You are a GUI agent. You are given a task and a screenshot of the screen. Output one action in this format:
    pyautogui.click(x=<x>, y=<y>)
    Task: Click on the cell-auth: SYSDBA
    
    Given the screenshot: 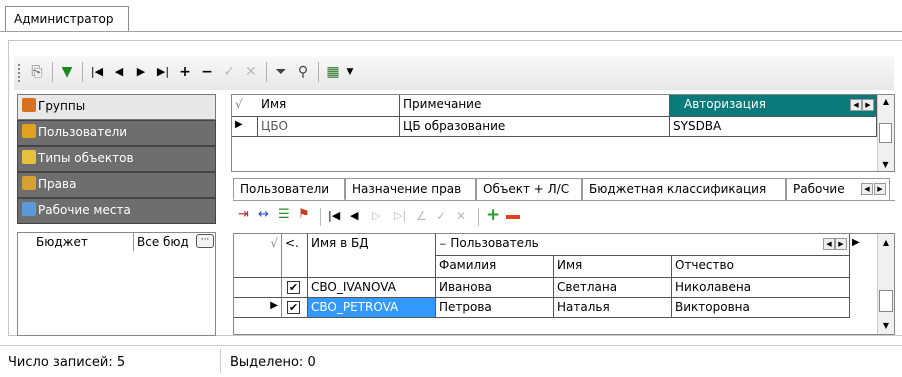 What is the action you would take?
    pyautogui.click(x=773, y=127)
    